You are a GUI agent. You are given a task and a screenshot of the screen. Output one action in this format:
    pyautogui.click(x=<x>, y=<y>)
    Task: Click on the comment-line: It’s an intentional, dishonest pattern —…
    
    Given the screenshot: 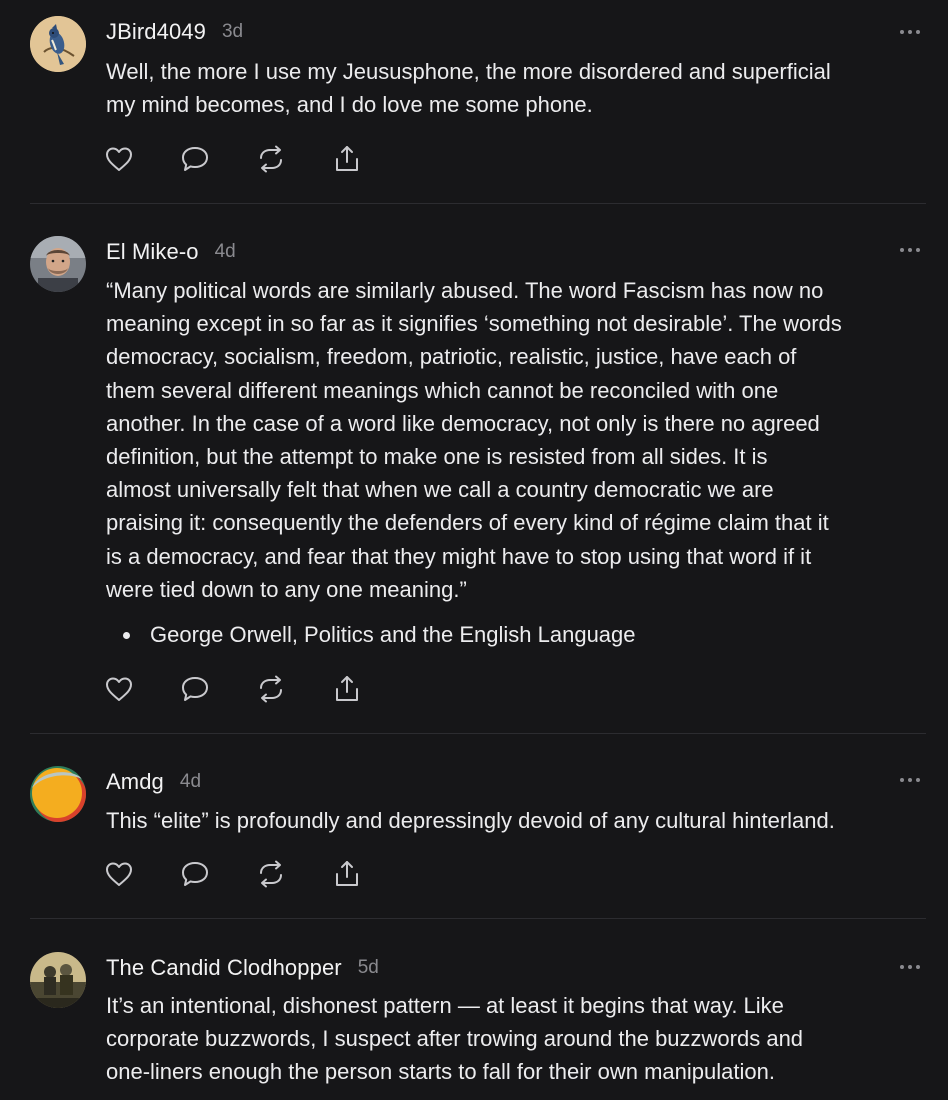 What is the action you would take?
    pyautogui.click(x=445, y=1005)
    